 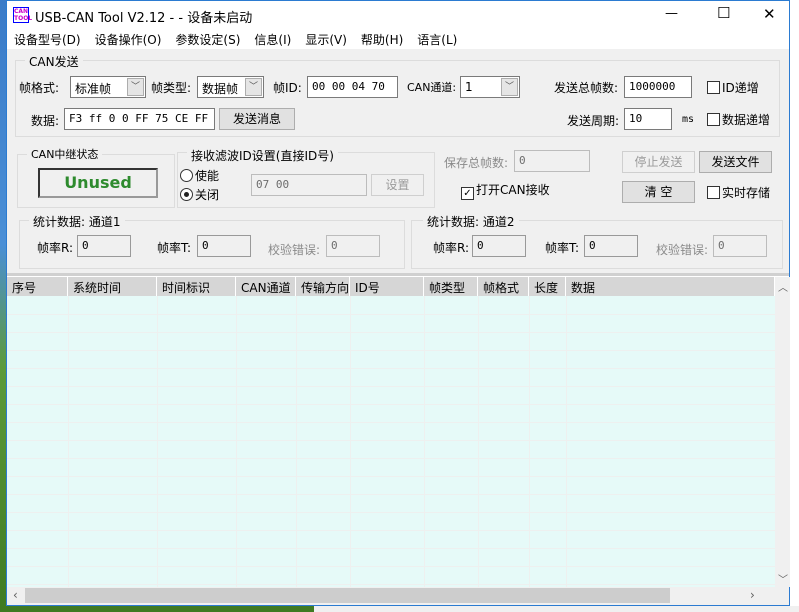 What do you see at coordinates (199, 194) in the screenshot?
I see `filter-close-radio: 关闭` at bounding box center [199, 194].